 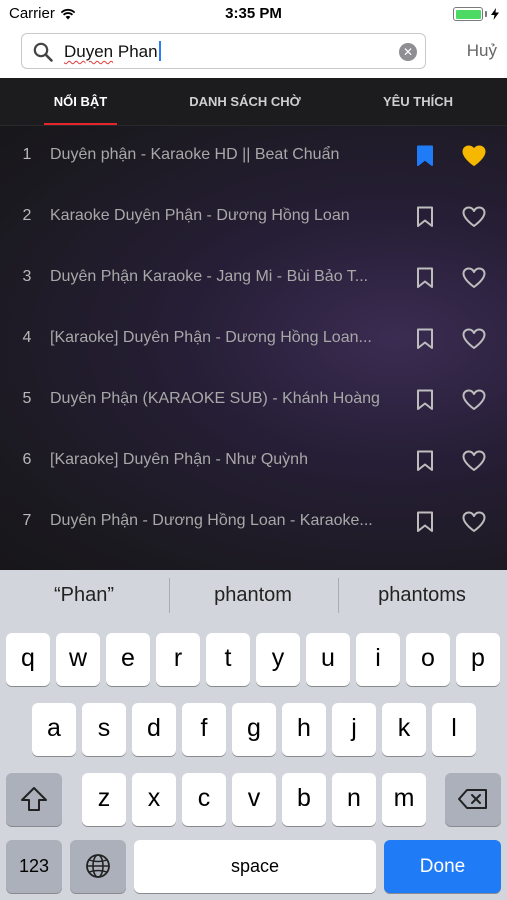 I want to click on suggestion-2: phantom, so click(x=253, y=595).